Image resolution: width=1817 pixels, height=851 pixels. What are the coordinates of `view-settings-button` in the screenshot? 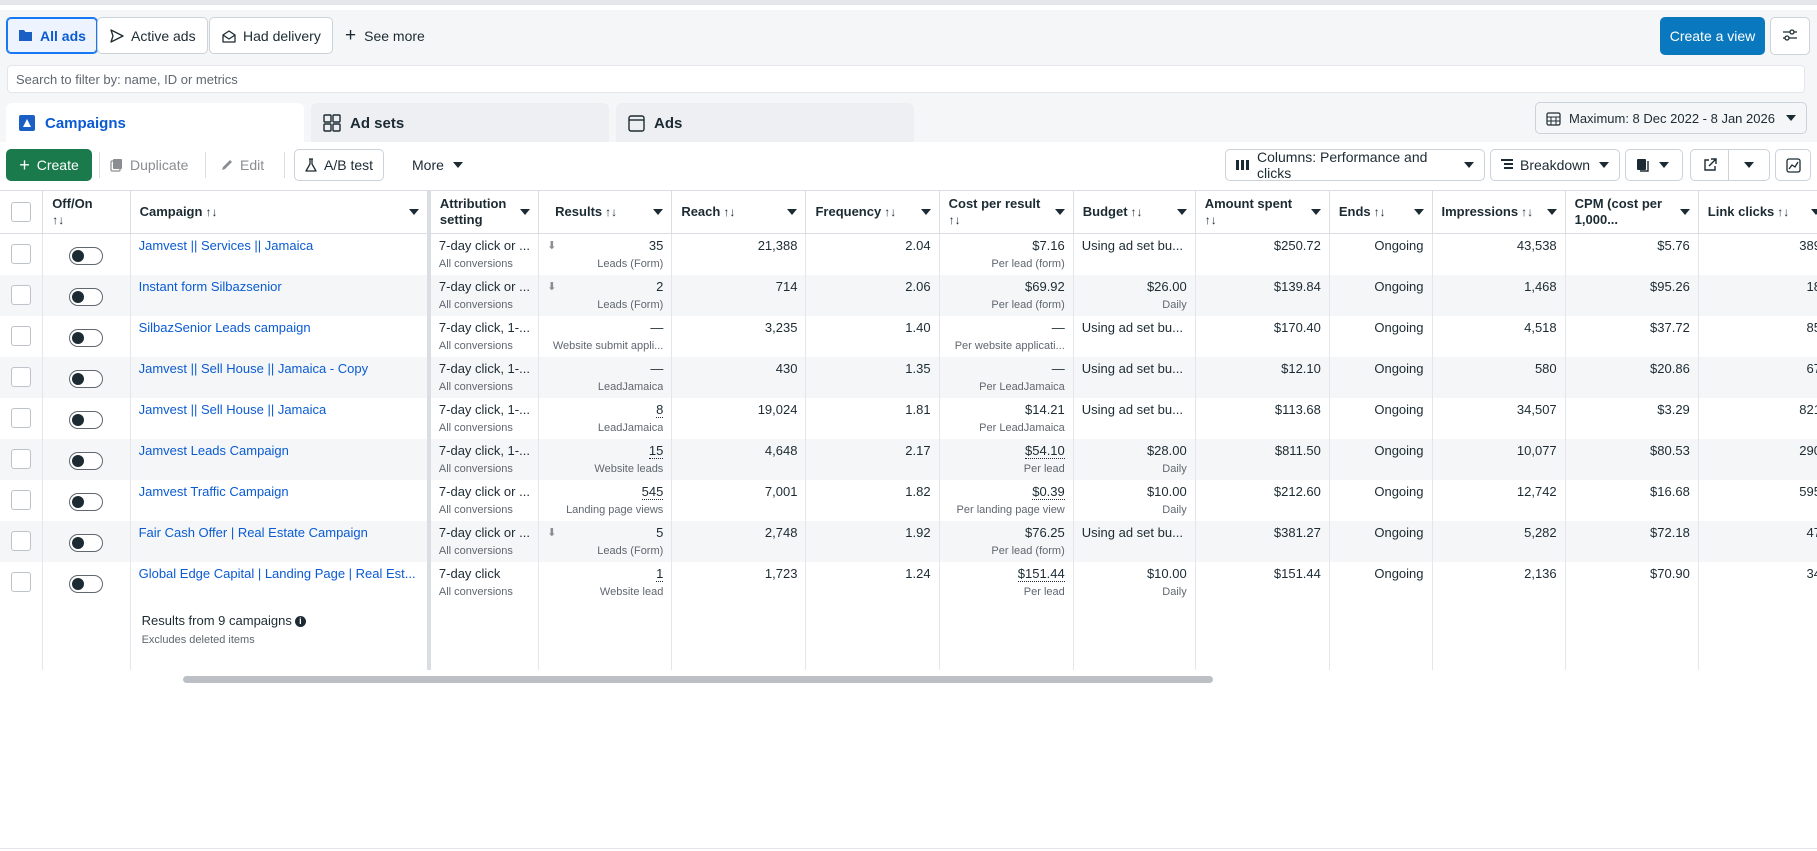 It's located at (1790, 36).